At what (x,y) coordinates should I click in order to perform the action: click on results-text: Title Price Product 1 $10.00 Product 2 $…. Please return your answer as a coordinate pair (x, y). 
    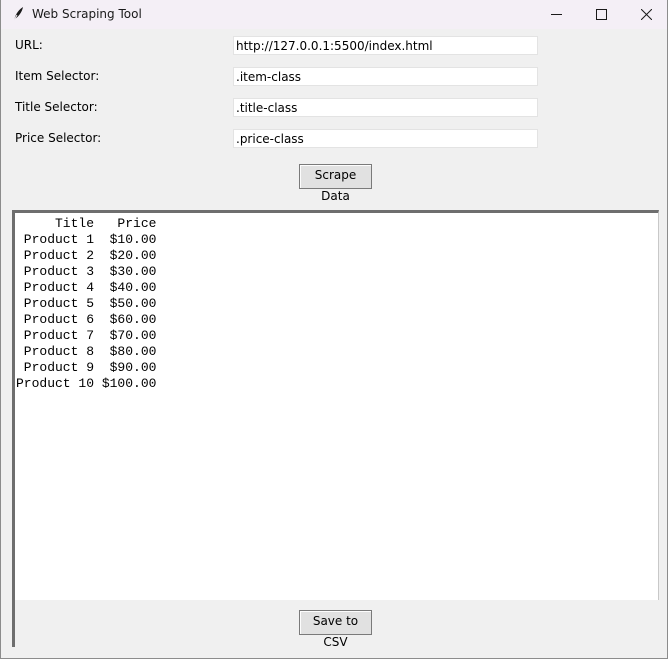
    Looking at the image, I should click on (86, 303).